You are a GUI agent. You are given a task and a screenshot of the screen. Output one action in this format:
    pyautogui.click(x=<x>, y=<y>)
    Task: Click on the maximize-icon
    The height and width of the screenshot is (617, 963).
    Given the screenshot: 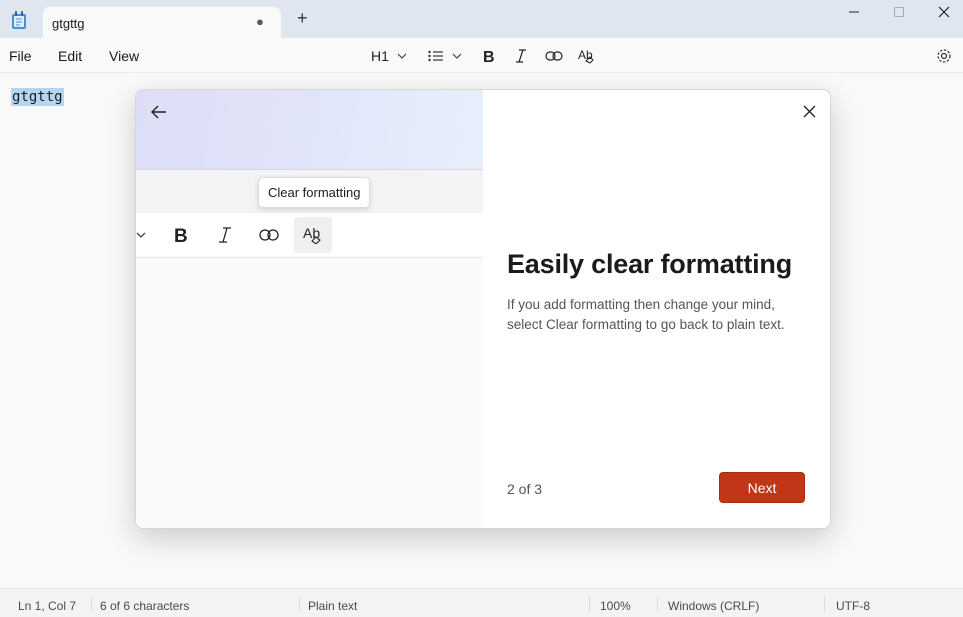 What is the action you would take?
    pyautogui.click(x=899, y=12)
    